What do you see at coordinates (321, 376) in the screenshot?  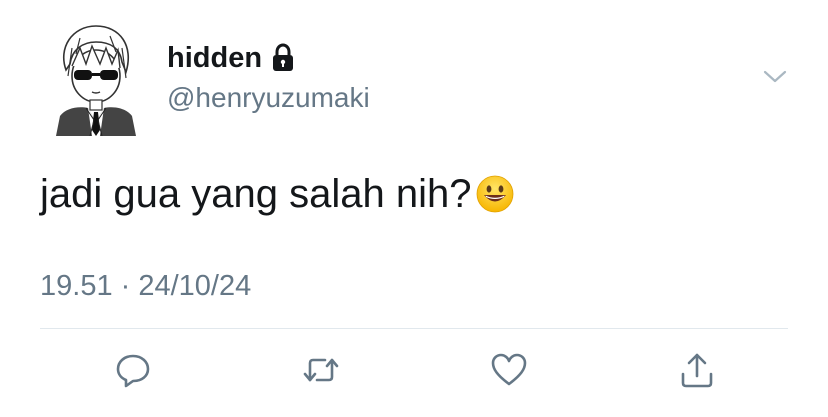 I see `retweet-icon` at bounding box center [321, 376].